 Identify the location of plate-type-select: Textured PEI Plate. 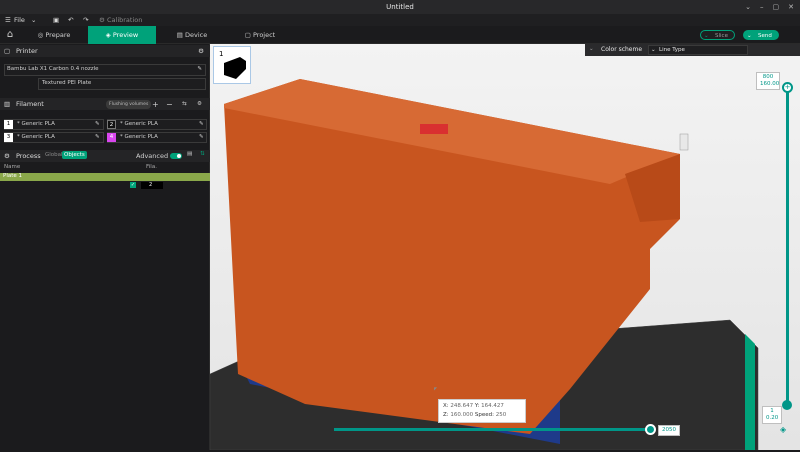
(122, 84).